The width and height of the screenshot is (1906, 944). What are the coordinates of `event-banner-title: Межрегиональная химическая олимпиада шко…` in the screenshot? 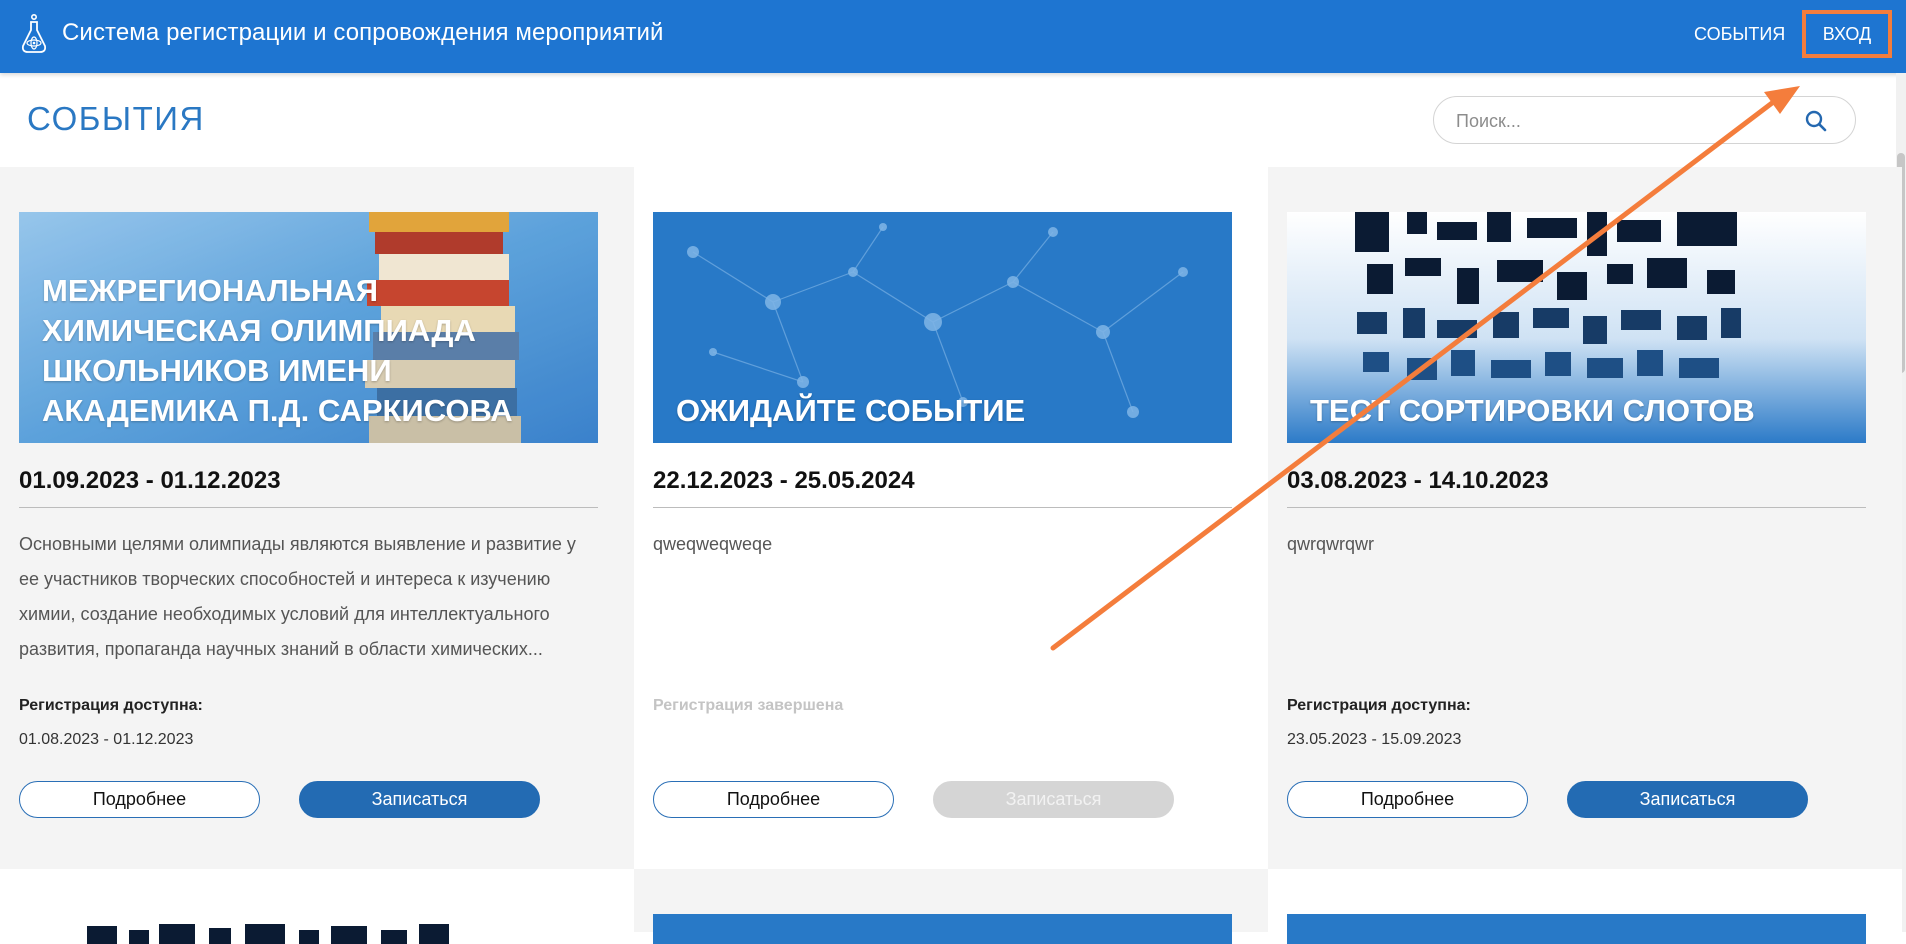 It's located at (277, 350).